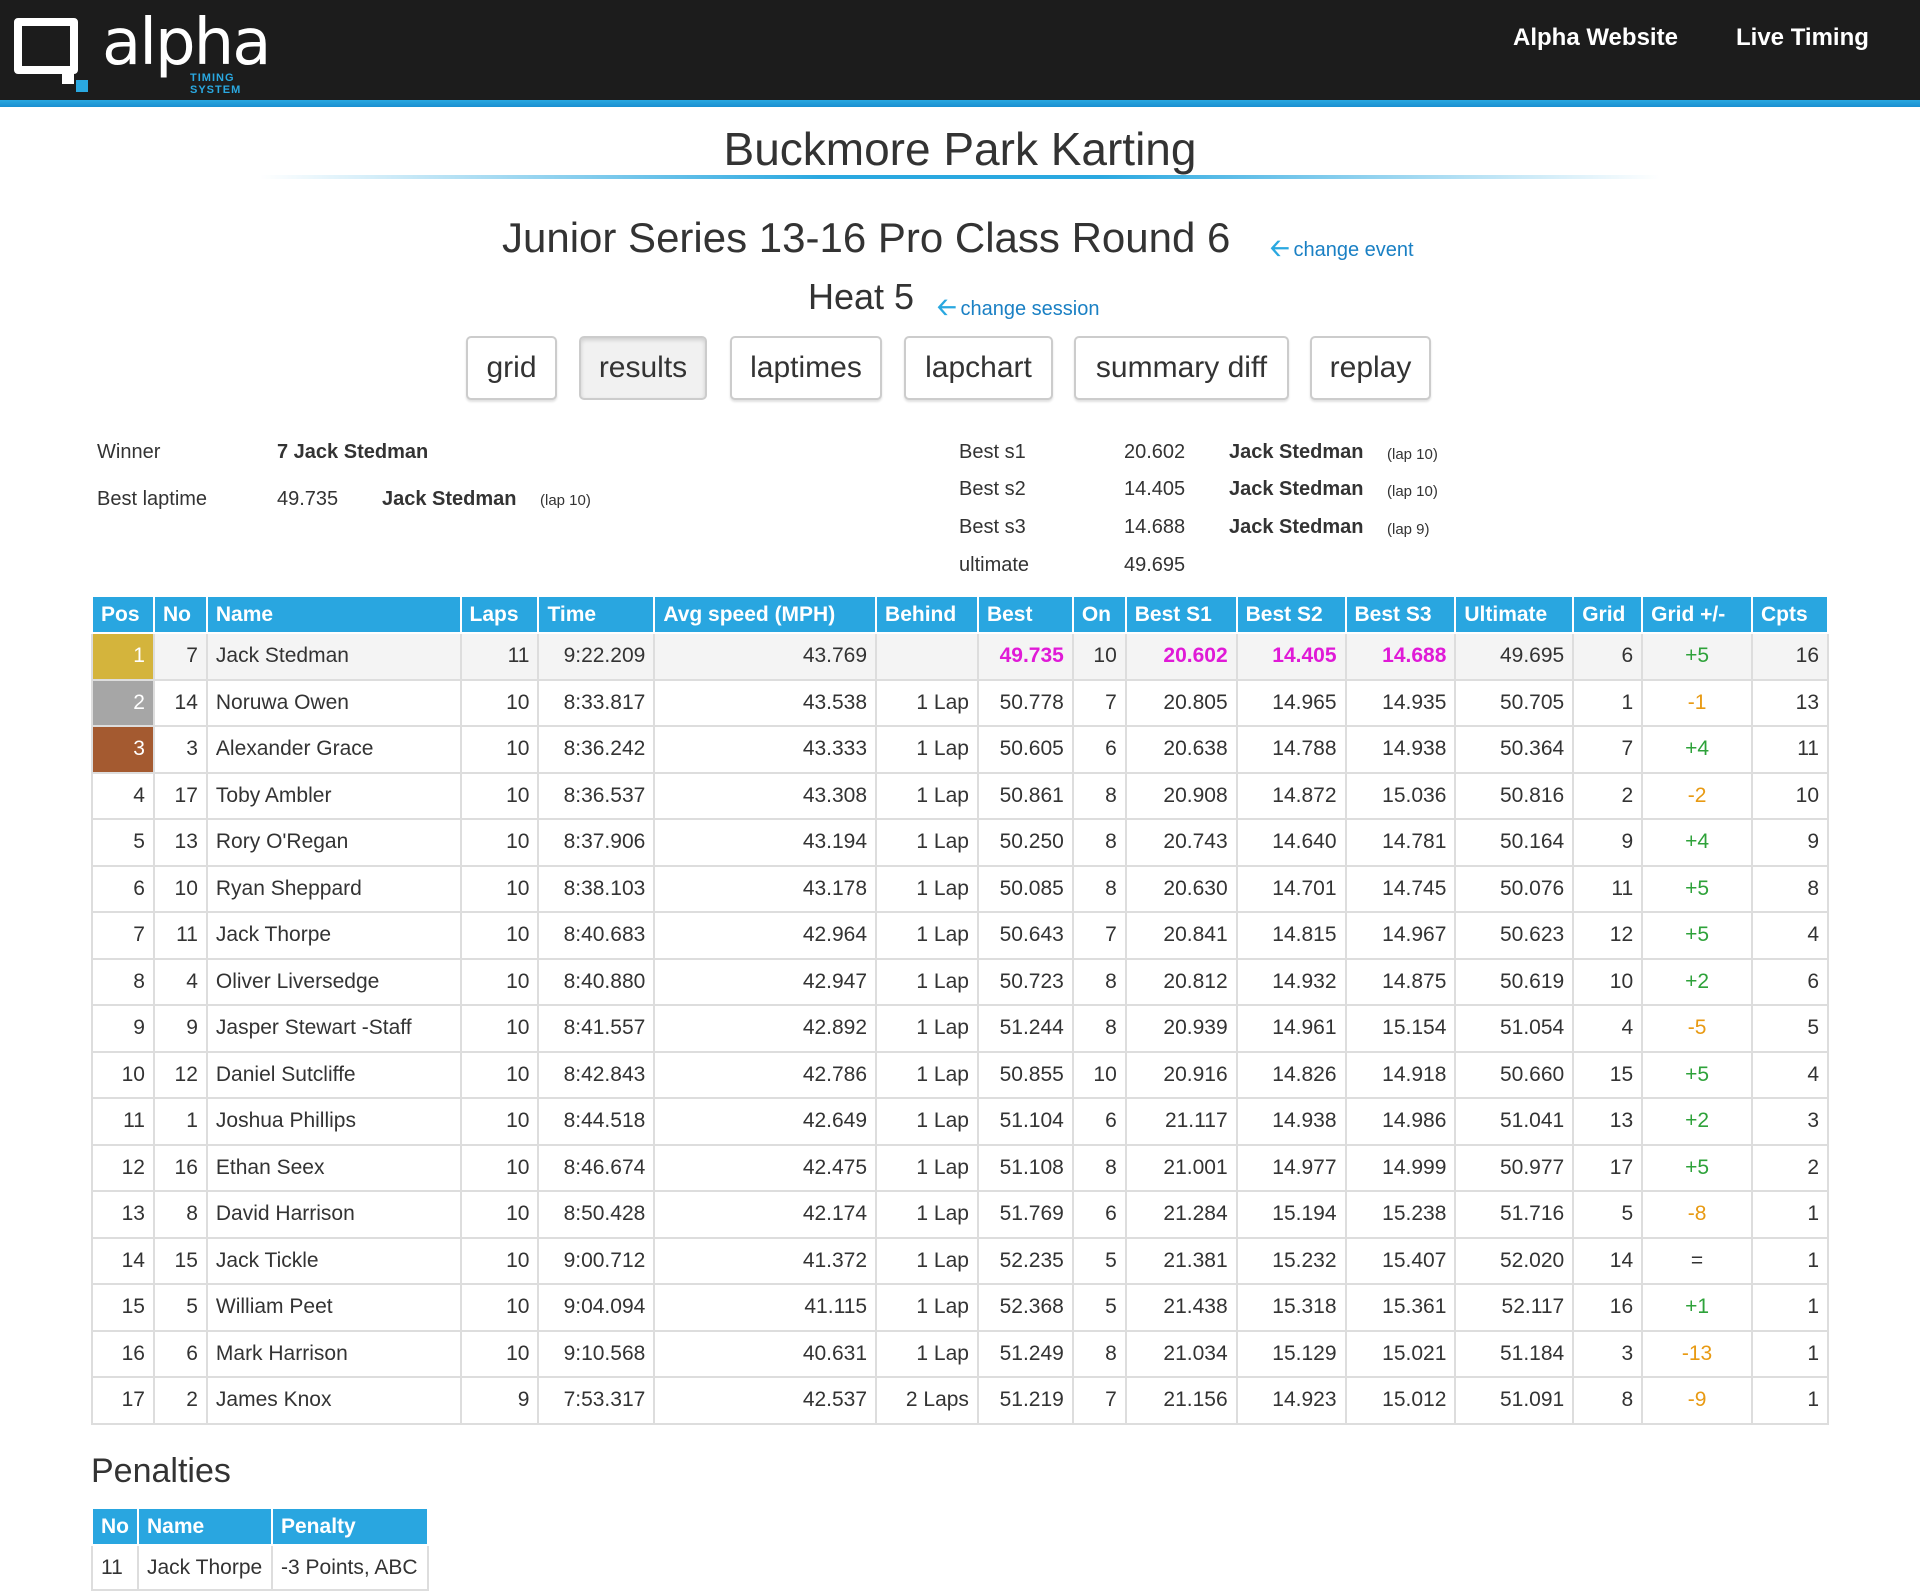 The width and height of the screenshot is (1920, 1593). What do you see at coordinates (1697, 614) in the screenshot?
I see `col-grid-diff: Grid +/-` at bounding box center [1697, 614].